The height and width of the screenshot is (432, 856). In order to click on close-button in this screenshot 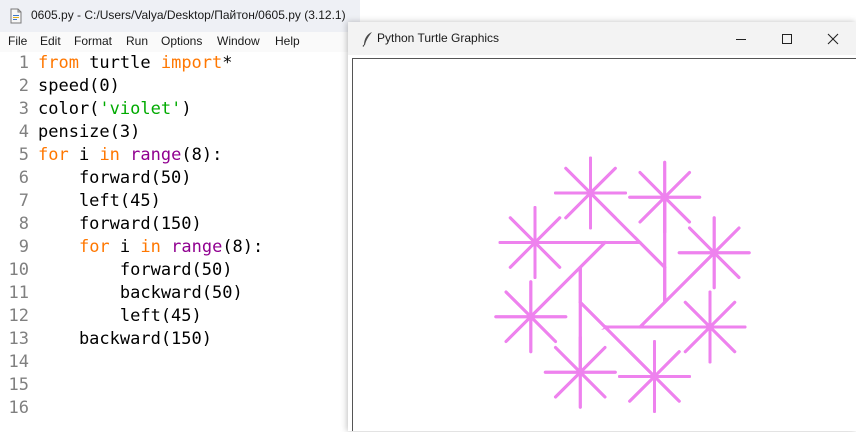, I will do `click(833, 38)`.